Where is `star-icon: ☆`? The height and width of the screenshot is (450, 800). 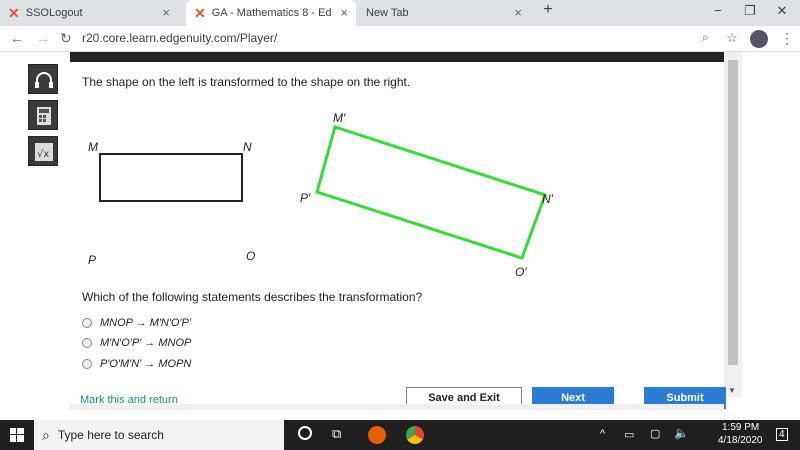
star-icon: ☆ is located at coordinates (732, 38).